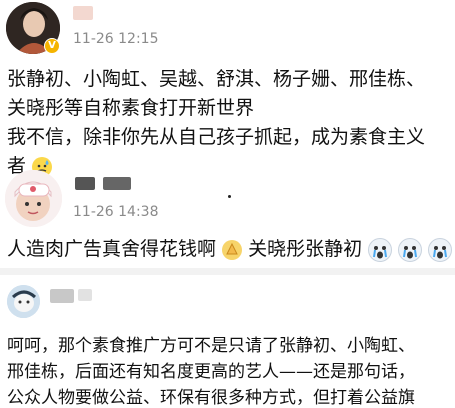 The height and width of the screenshot is (408, 455). I want to click on divider, so click(227, 271).